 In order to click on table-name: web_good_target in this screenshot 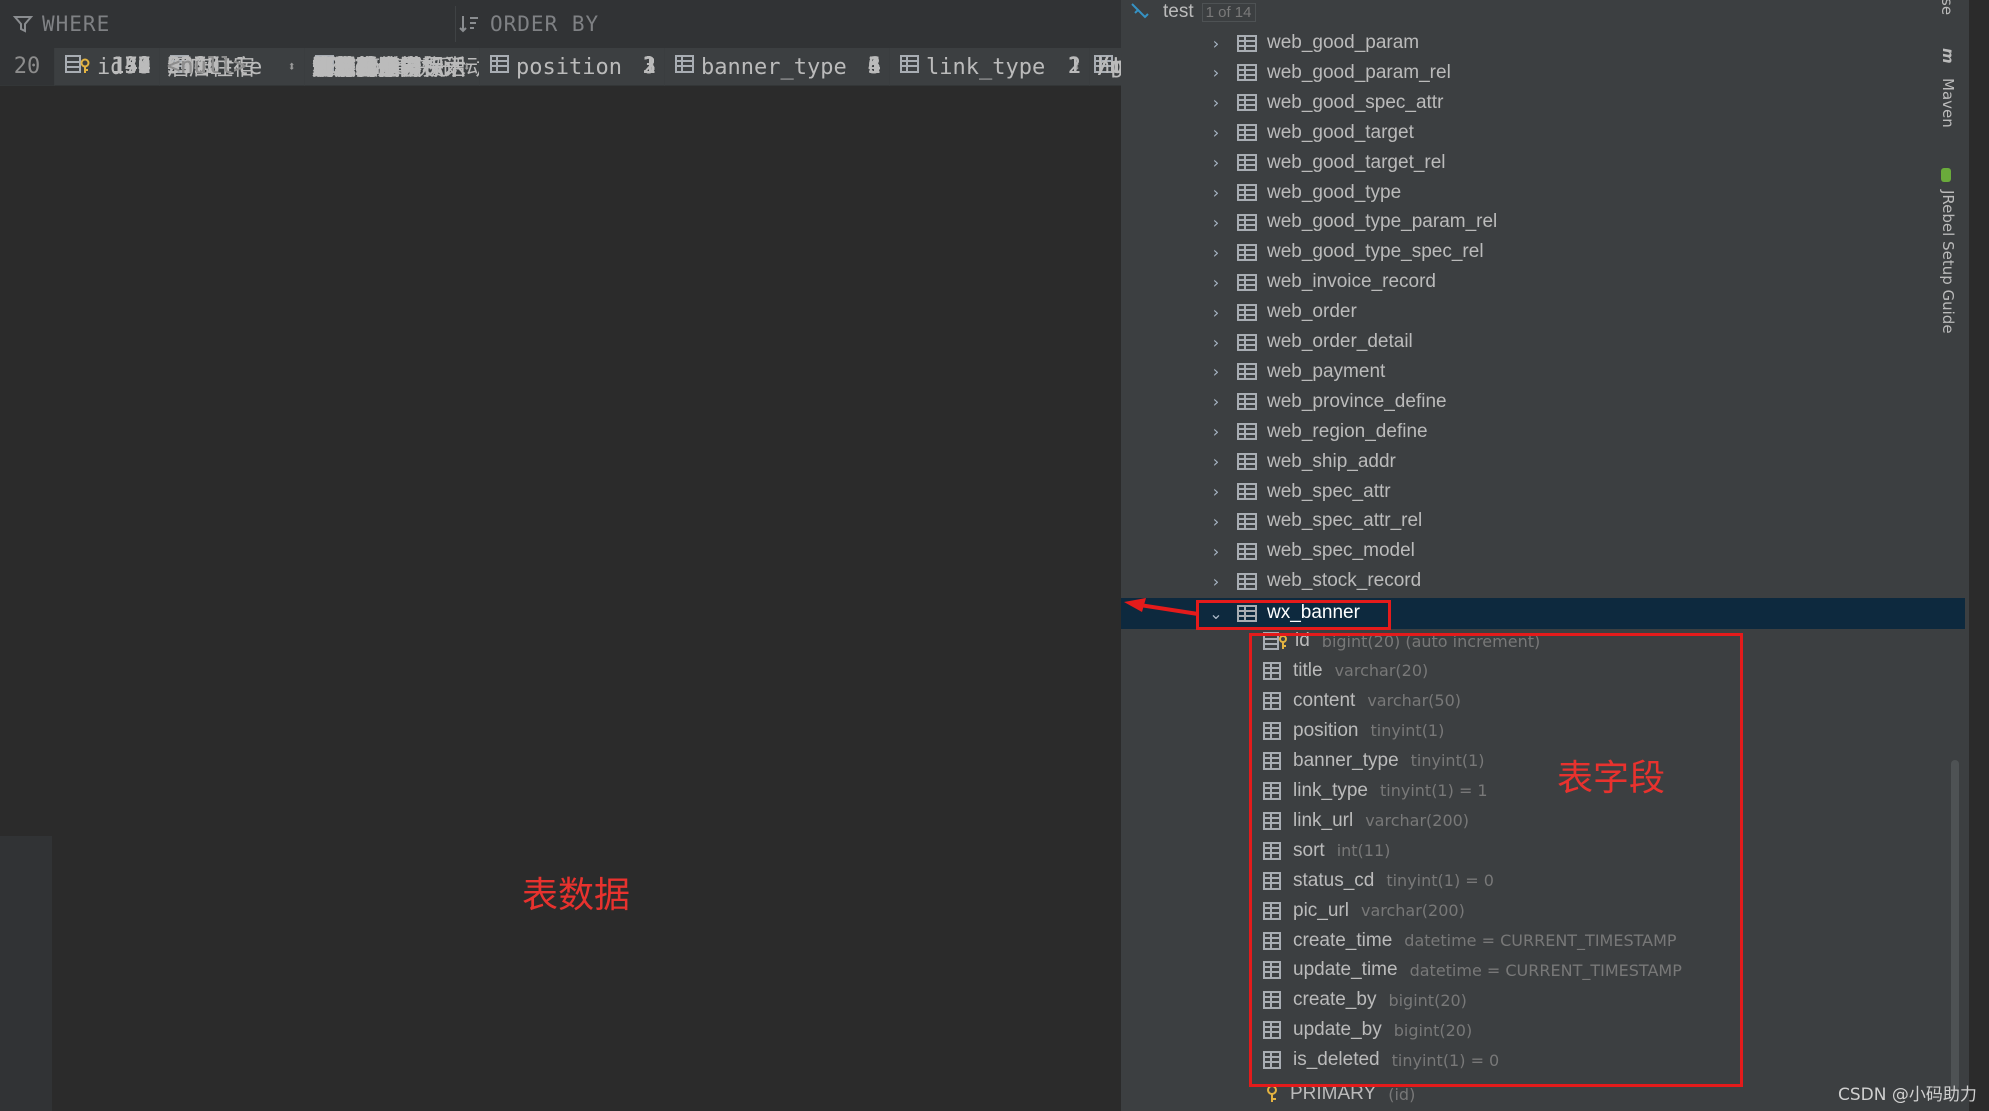, I will do `click(1340, 132)`.